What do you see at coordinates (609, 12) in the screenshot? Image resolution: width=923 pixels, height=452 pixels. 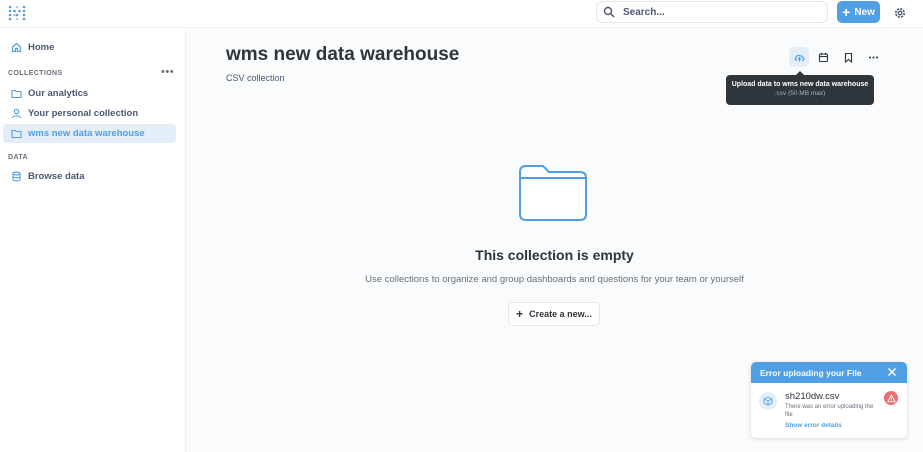 I see `search-icon` at bounding box center [609, 12].